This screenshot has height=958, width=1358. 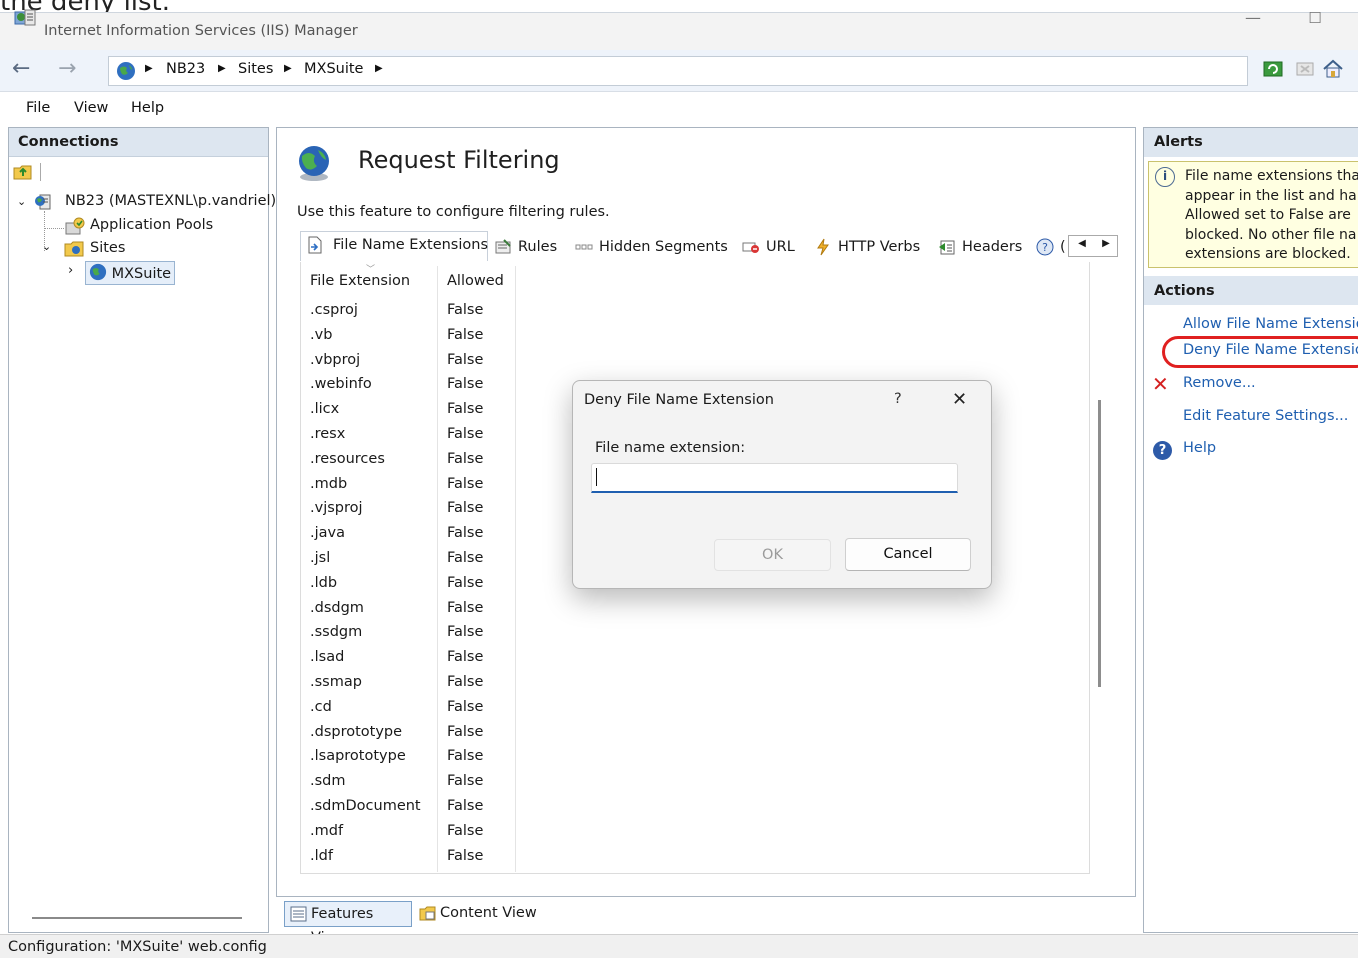 What do you see at coordinates (477, 283) in the screenshot?
I see `column-header-allowed: Allowed` at bounding box center [477, 283].